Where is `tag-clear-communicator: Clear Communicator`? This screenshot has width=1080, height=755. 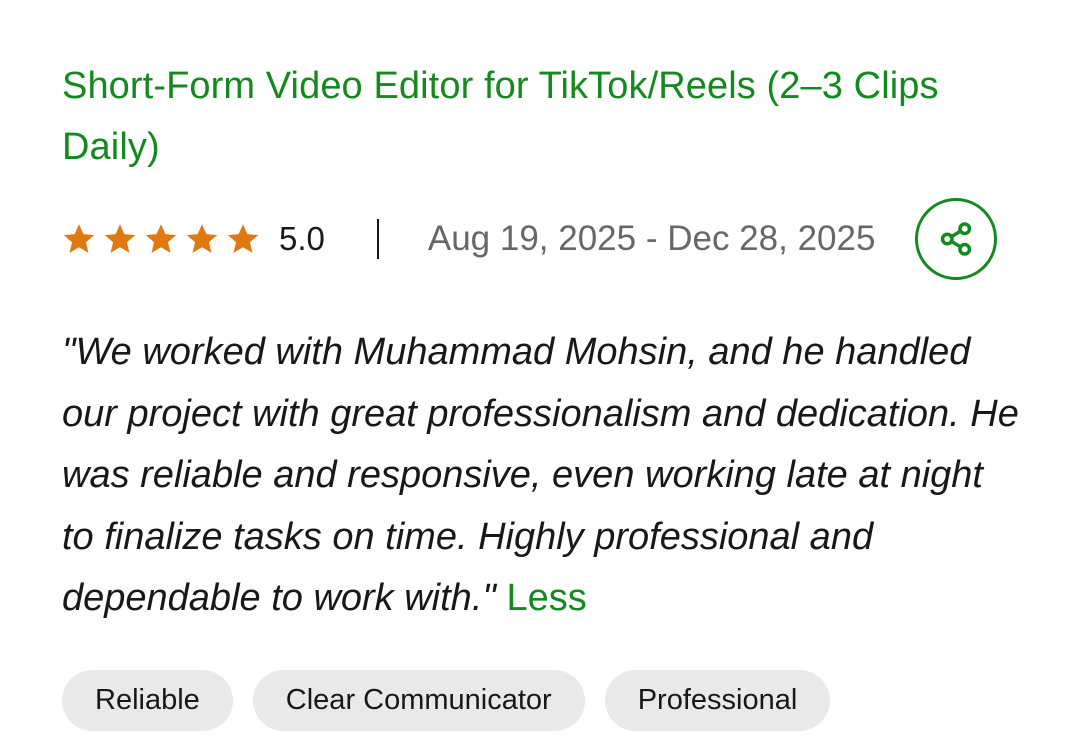 tag-clear-communicator: Clear Communicator is located at coordinates (418, 700).